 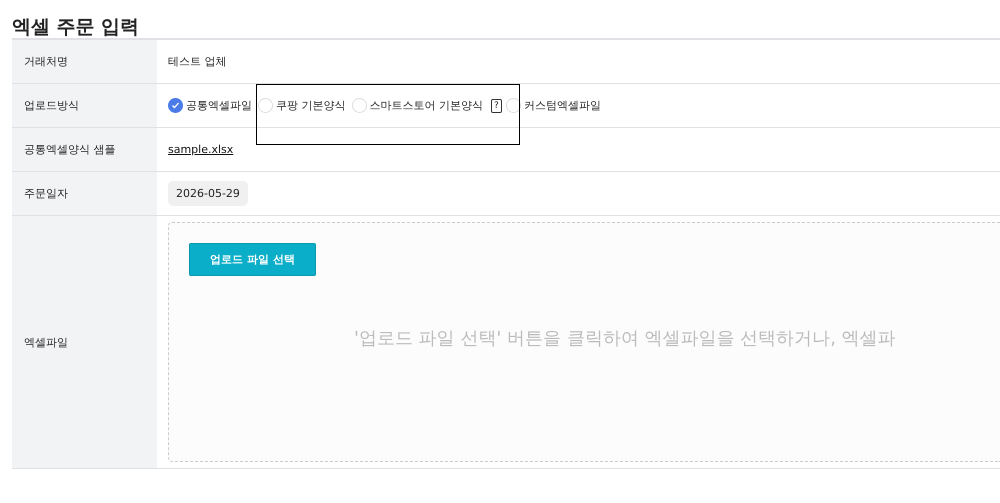 I want to click on radio-option: 쿠팡 기본양식, so click(x=302, y=105).